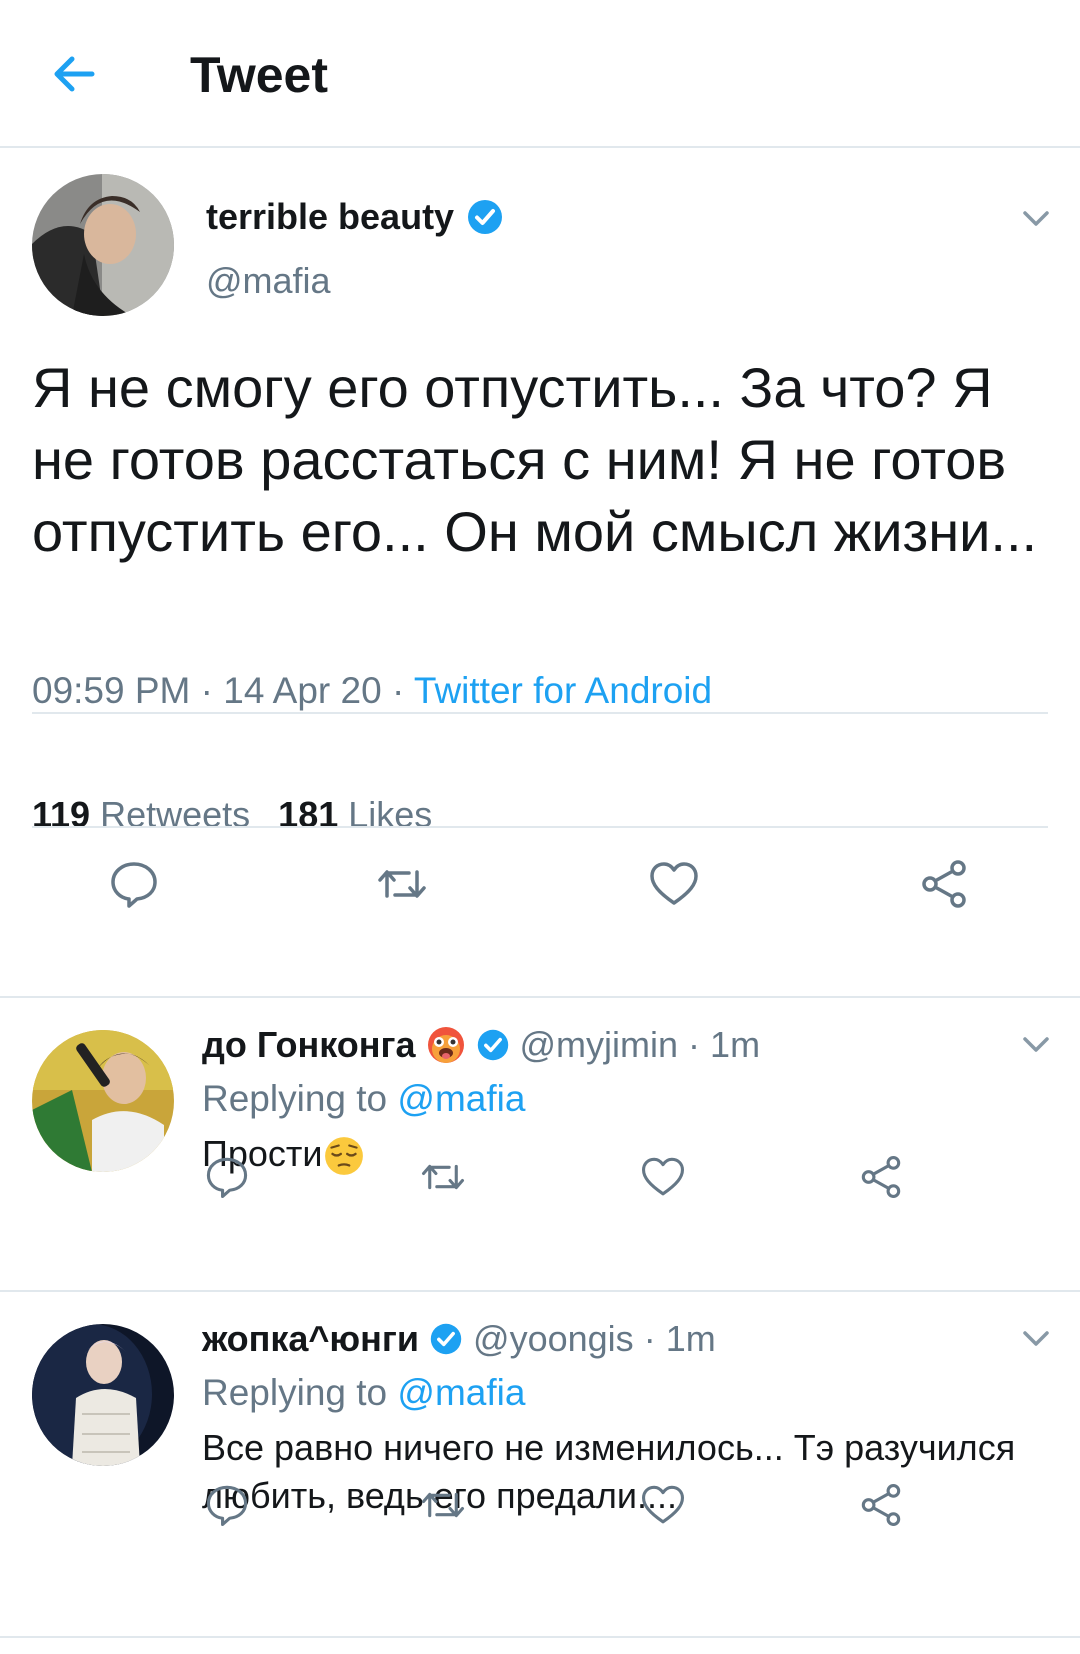  Describe the element at coordinates (175, 814) in the screenshot. I see `retweets-label: Retweets` at that location.